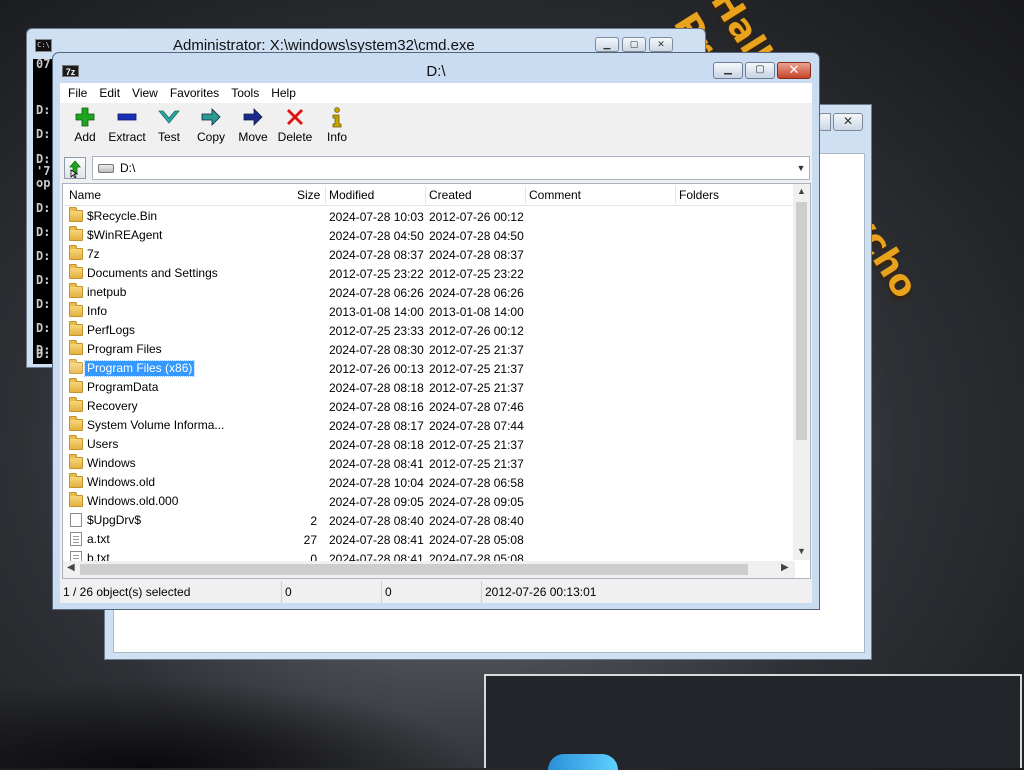 Image resolution: width=1024 pixels, height=770 pixels. I want to click on column-header-created: Created, so click(450, 195).